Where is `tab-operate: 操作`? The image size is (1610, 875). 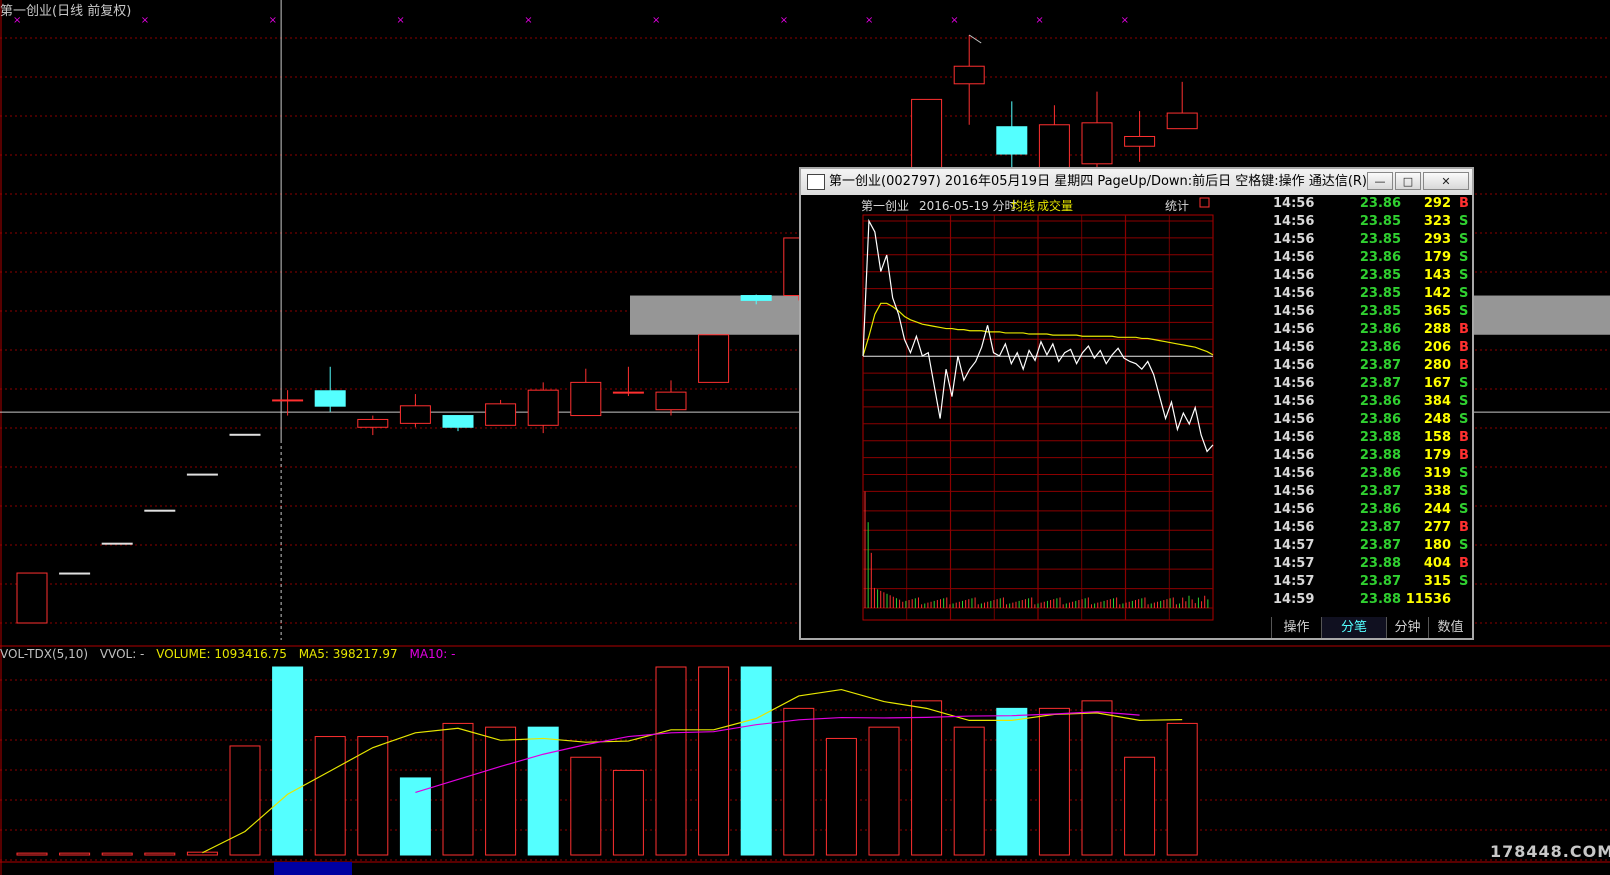
tab-operate: 操作 is located at coordinates (1296, 627).